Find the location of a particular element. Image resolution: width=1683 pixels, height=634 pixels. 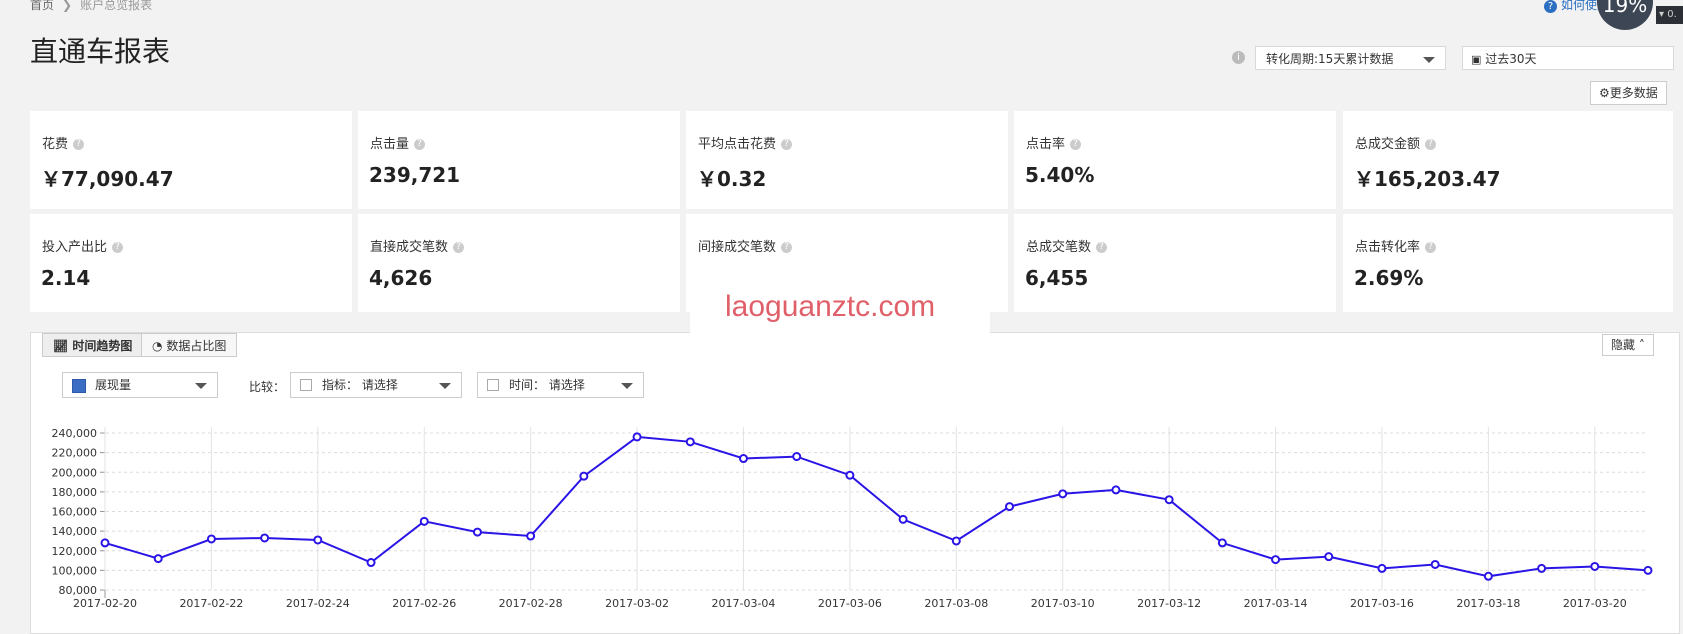

x-tick-label: 2017-02-28 is located at coordinates (531, 603).